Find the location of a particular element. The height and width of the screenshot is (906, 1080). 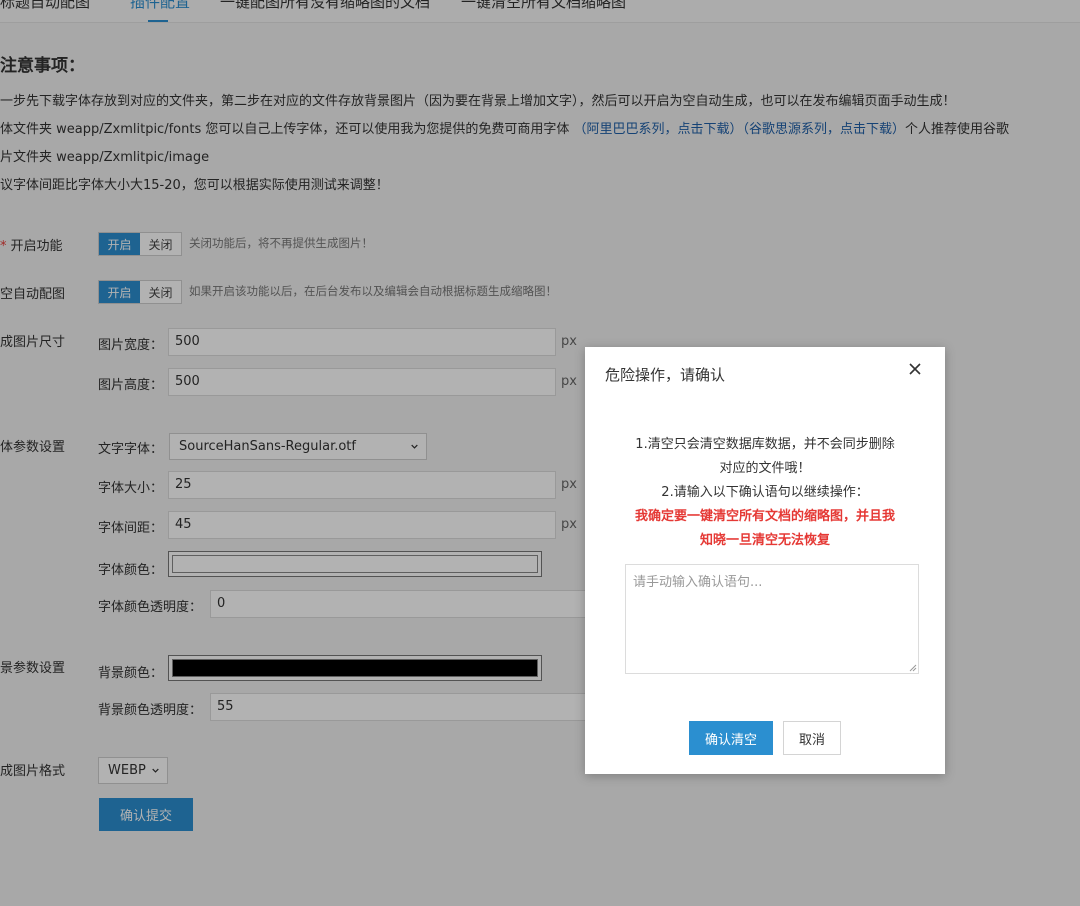

confirm-phrase-line-1: 我确定要一键清空所有文档的缩略图，并且我 is located at coordinates (764, 516).